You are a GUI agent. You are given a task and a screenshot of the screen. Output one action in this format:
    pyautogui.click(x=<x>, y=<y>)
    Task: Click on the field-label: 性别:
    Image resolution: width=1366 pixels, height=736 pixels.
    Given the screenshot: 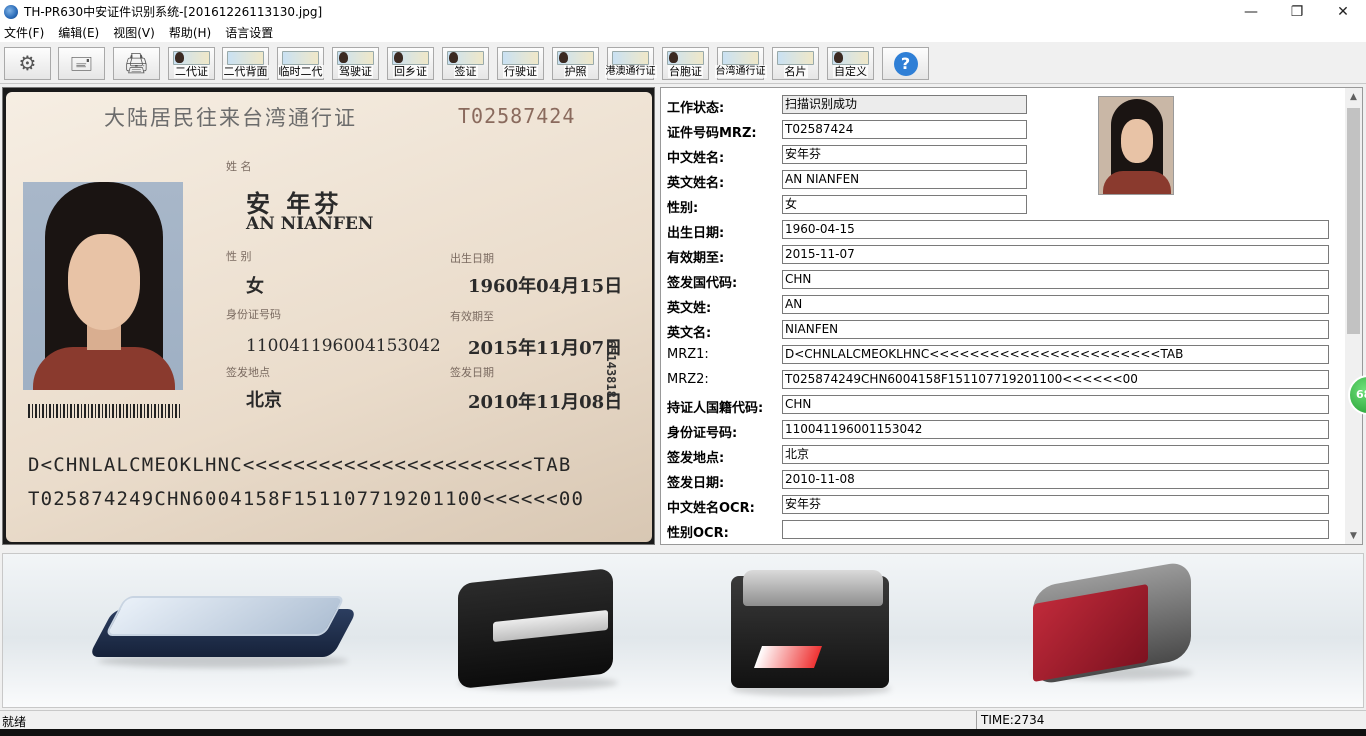 What is the action you would take?
    pyautogui.click(x=683, y=208)
    